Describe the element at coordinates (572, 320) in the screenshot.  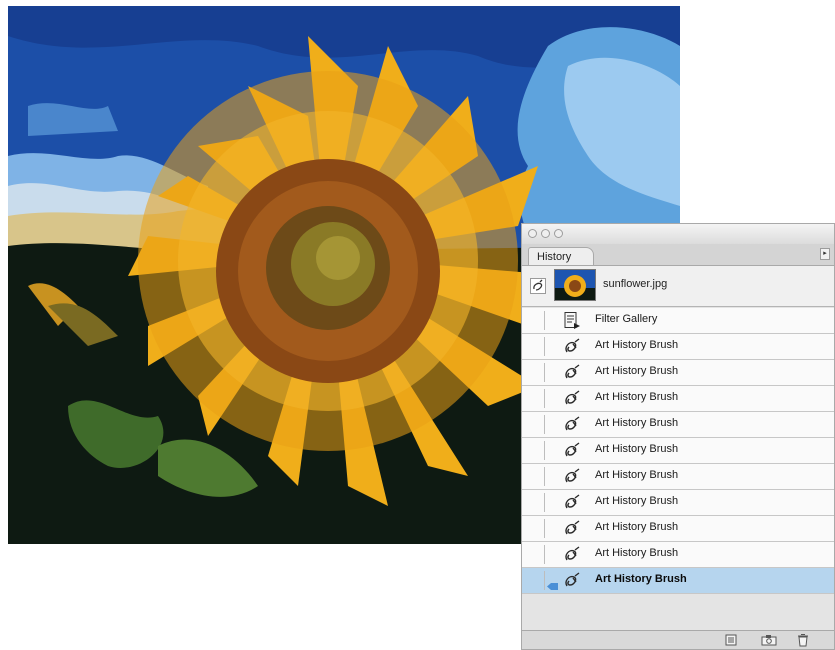
I see `filter-document-icon` at that location.